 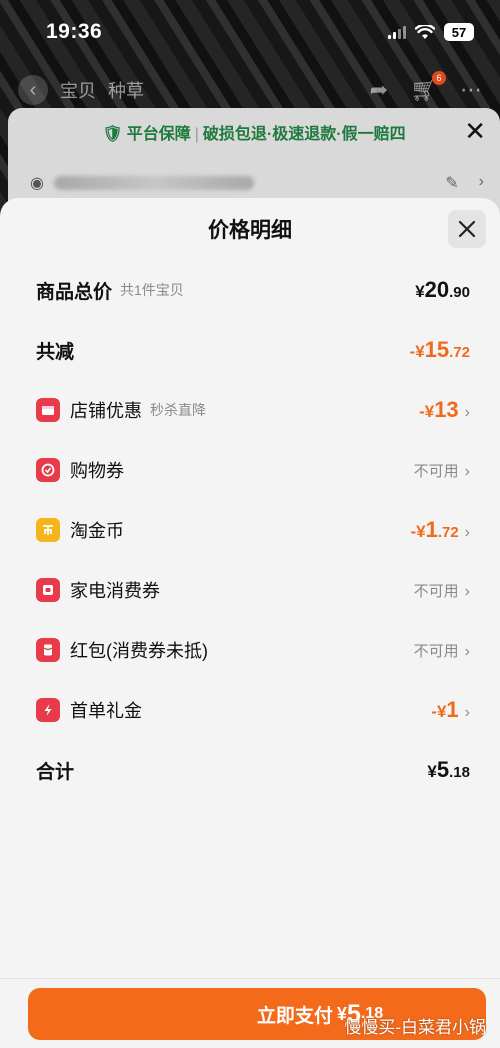 What do you see at coordinates (55, 352) in the screenshot?
I see `discount-total-label: 共减` at bounding box center [55, 352].